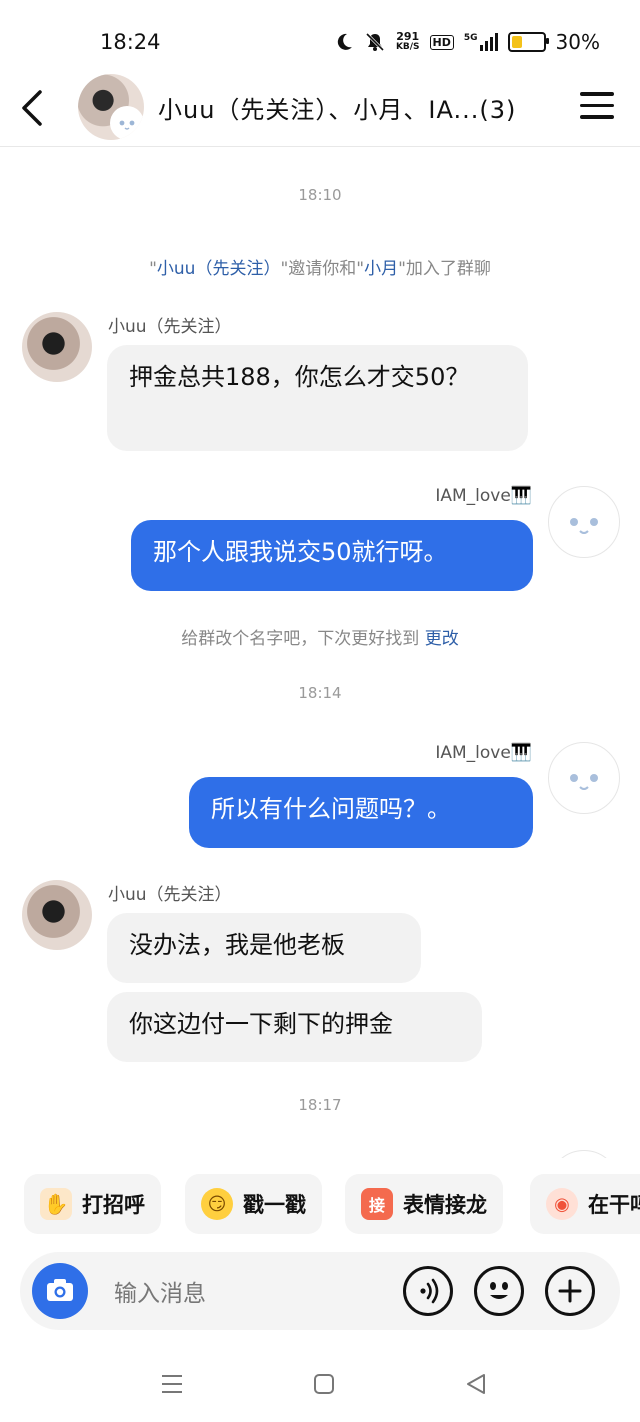  I want to click on emoji-button, so click(499, 1291).